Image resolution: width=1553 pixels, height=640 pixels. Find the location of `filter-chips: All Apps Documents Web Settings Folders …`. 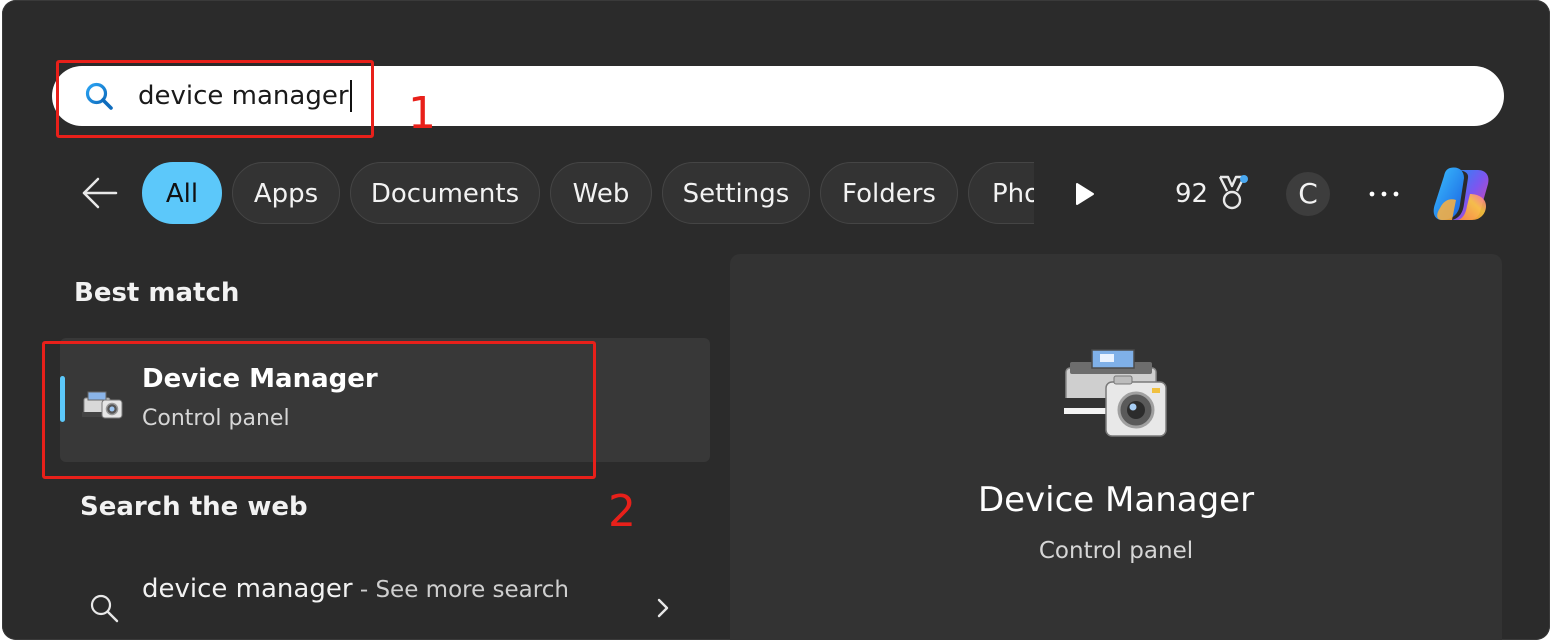

filter-chips: All Apps Documents Web Settings Folders … is located at coordinates (588, 194).